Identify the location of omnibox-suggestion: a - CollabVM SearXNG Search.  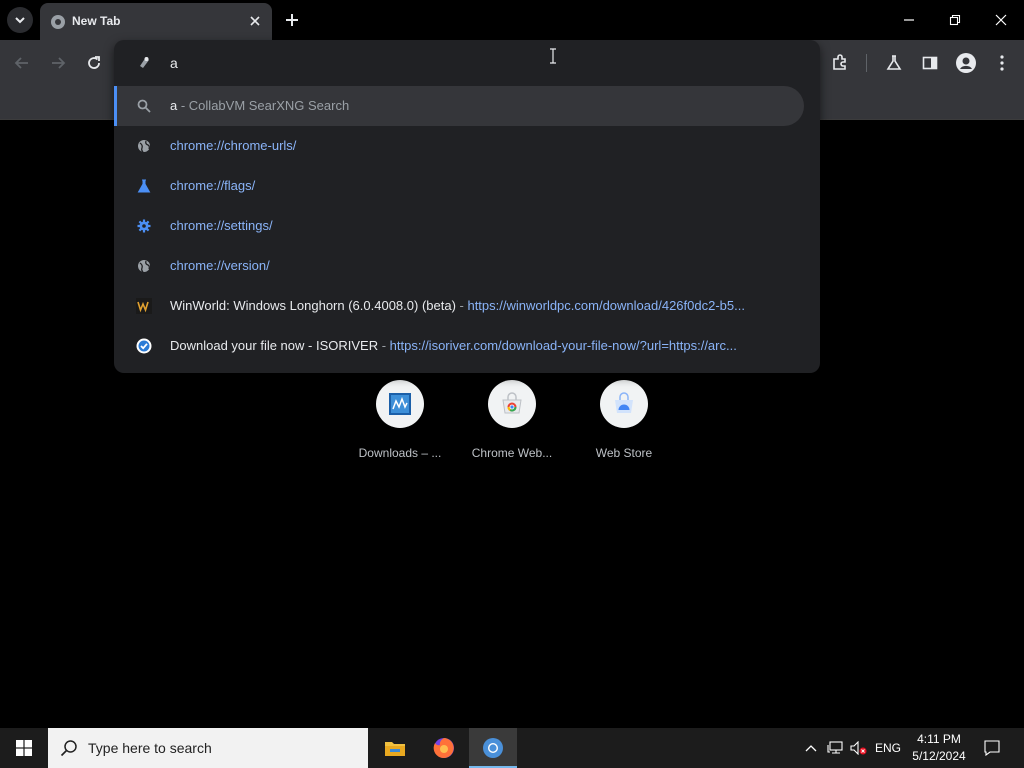
(459, 106).